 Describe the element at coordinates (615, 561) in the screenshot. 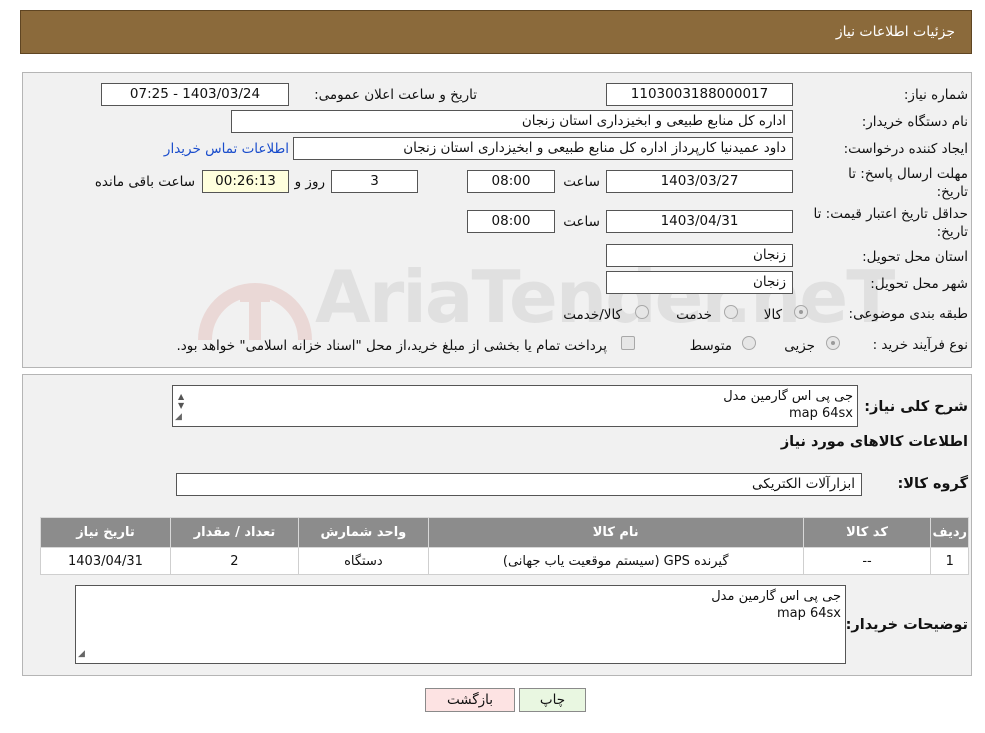

I see `cell-goods-name: گیرنده GPS (سیستم موقعیت یاب جهانی)` at that location.